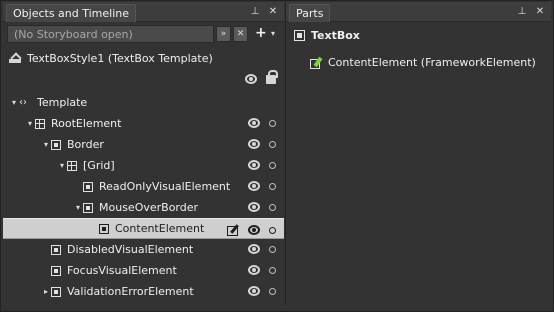  I want to click on parts-tabbar: Parts ⊥ ✕, so click(418, 12).